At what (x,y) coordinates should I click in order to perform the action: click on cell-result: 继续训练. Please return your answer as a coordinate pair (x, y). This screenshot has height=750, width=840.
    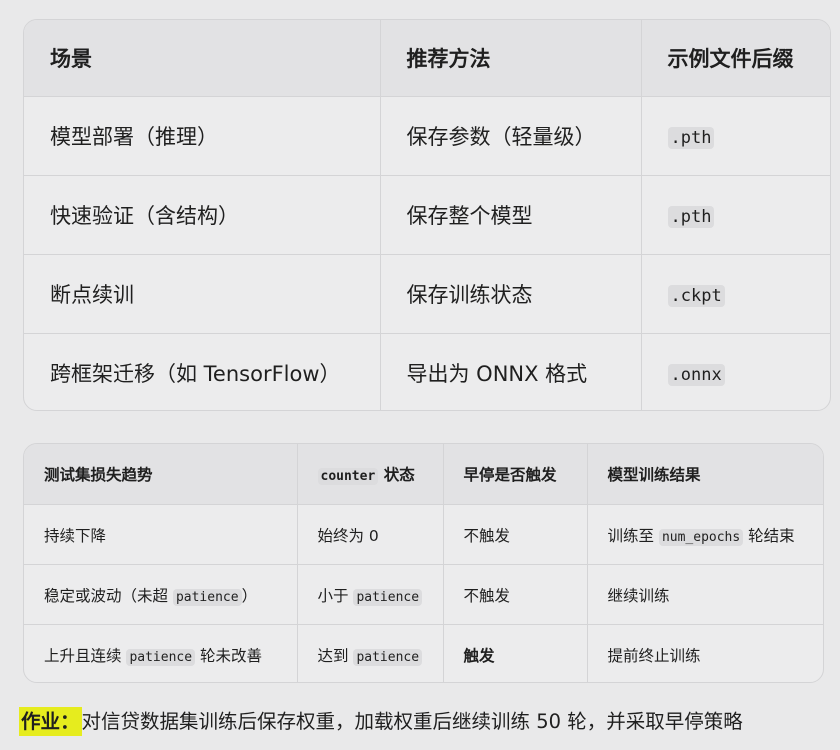
    Looking at the image, I should click on (705, 594).